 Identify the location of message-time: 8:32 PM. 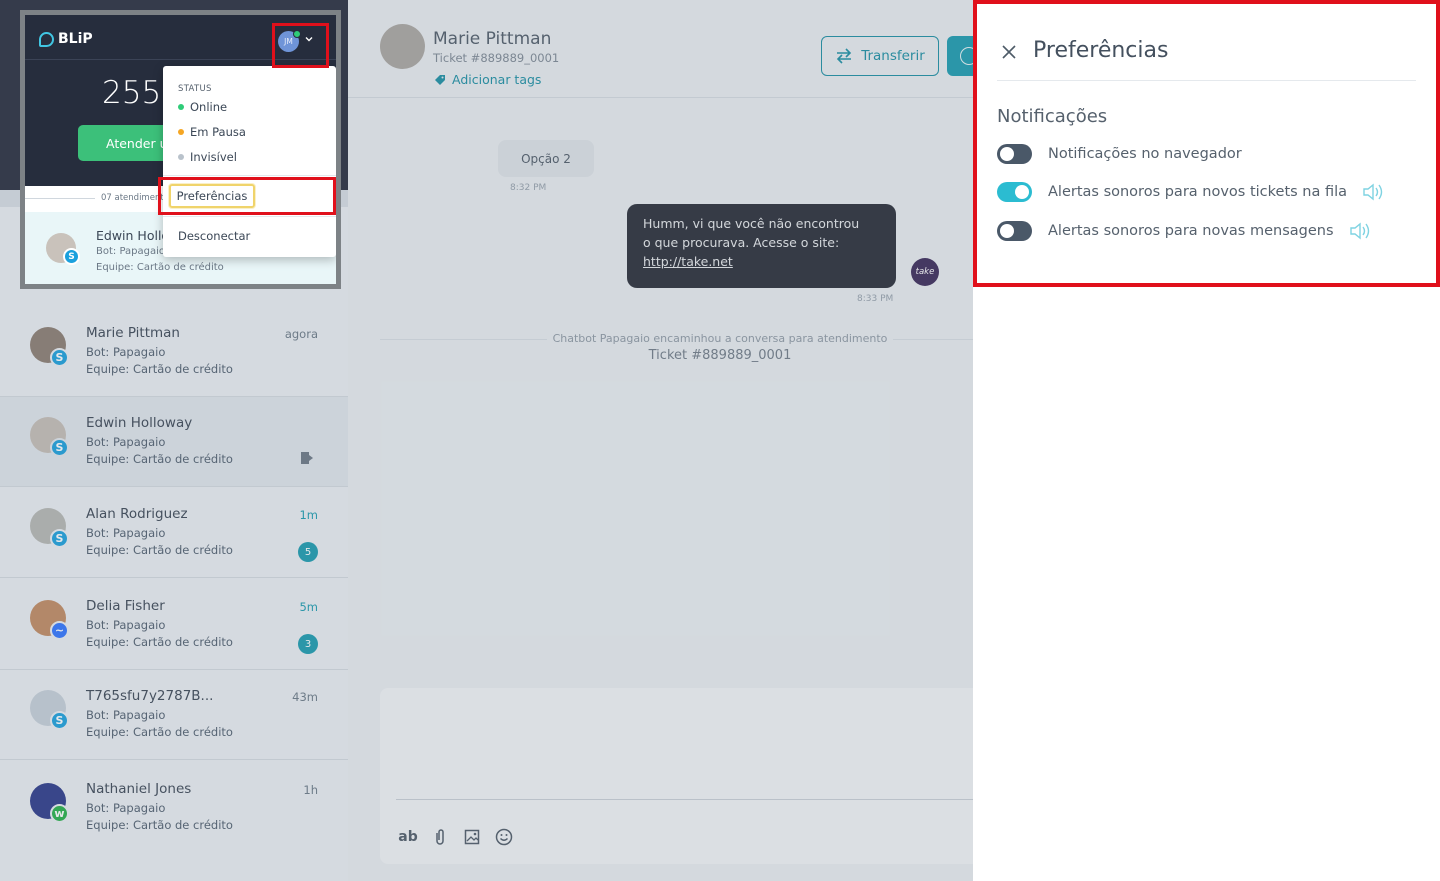
(528, 188).